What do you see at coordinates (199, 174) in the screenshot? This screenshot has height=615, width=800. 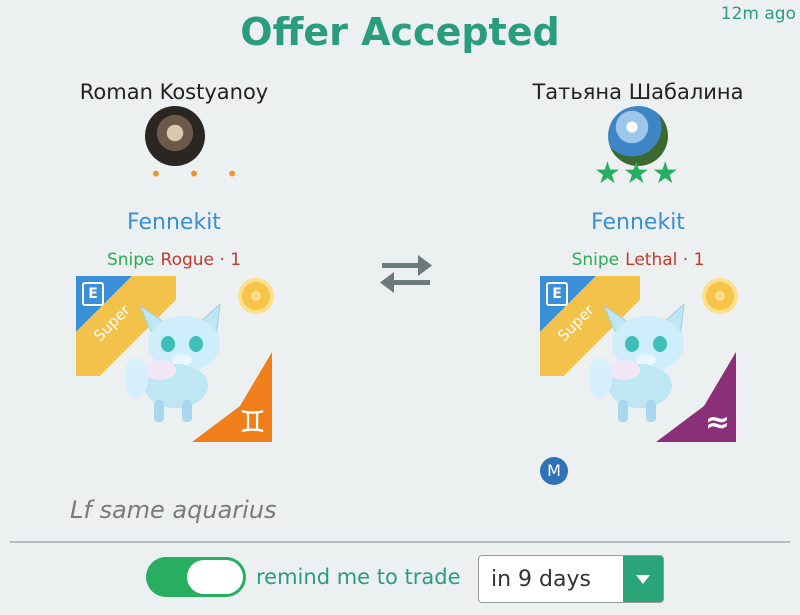 I see `left-rating-dots: • • •` at bounding box center [199, 174].